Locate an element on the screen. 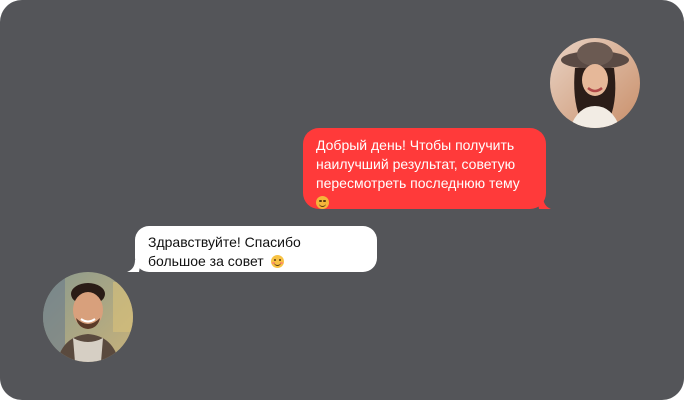 The image size is (684, 400). message-line: наилучший результат, советую is located at coordinates (416, 164).